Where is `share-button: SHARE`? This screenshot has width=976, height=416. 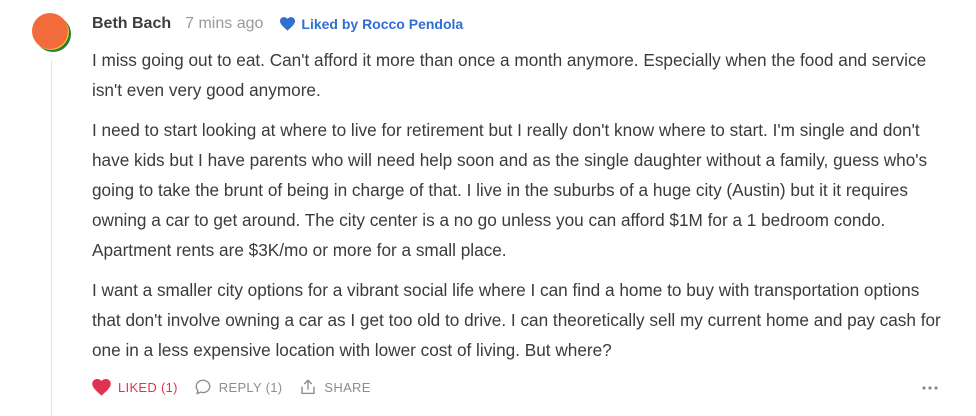
share-button: SHARE is located at coordinates (334, 387).